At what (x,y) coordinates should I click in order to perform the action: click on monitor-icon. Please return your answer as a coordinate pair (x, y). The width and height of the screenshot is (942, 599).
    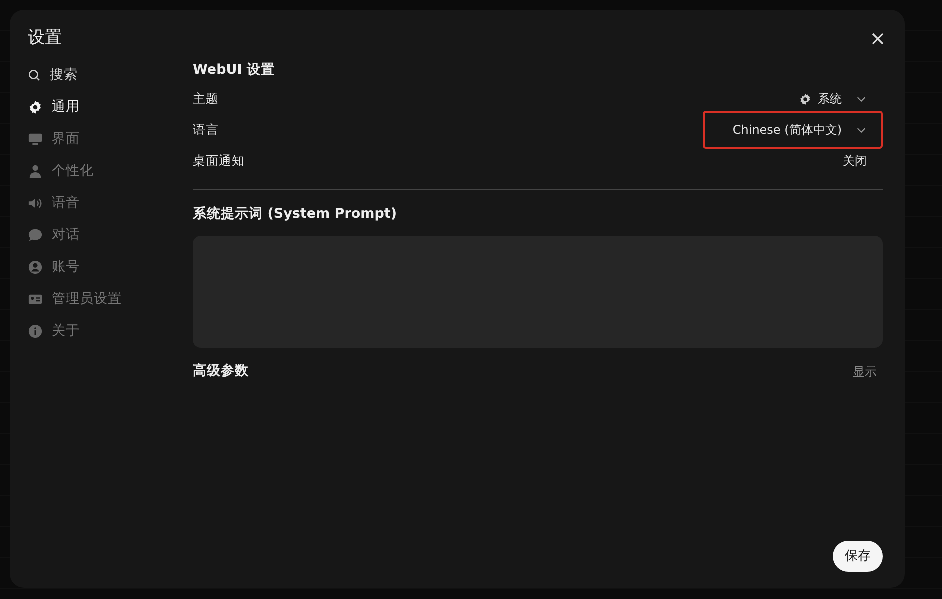
    Looking at the image, I should click on (35, 139).